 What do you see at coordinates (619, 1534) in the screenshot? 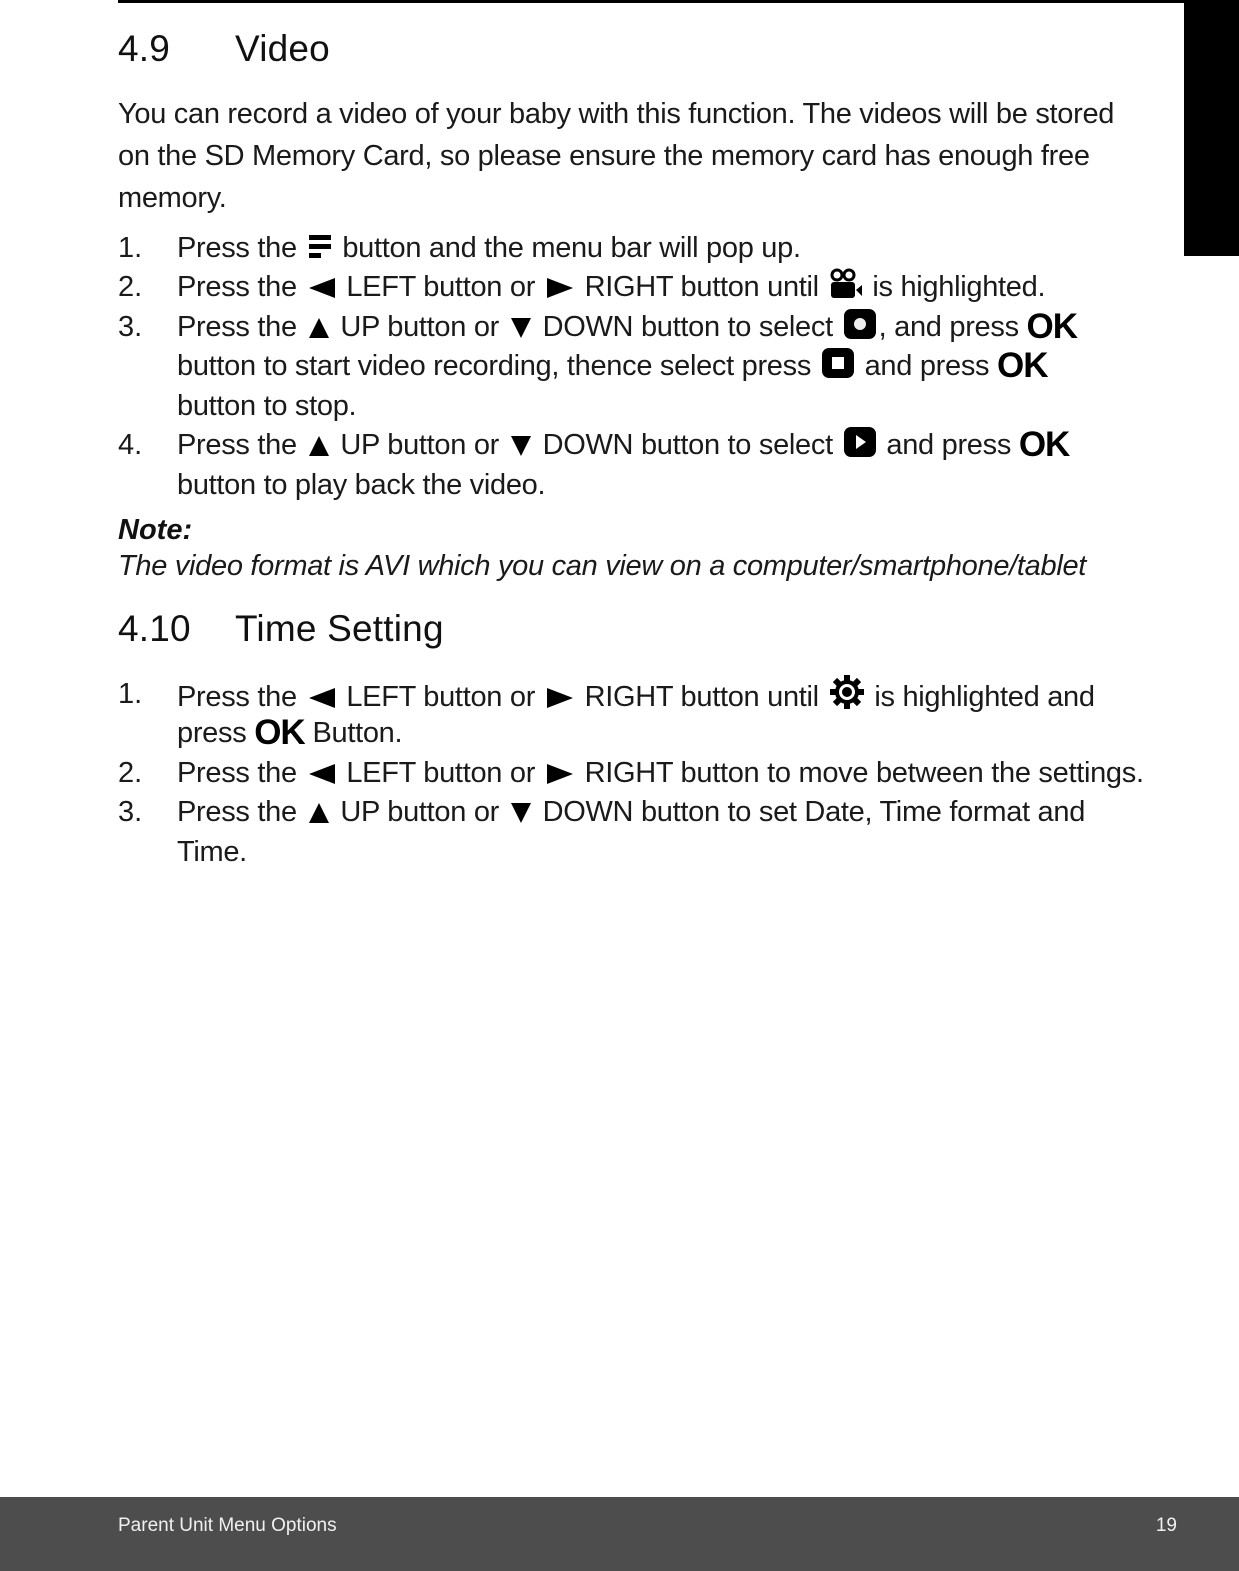
I see `page-footer: Parent Unit Menu Options 19` at bounding box center [619, 1534].